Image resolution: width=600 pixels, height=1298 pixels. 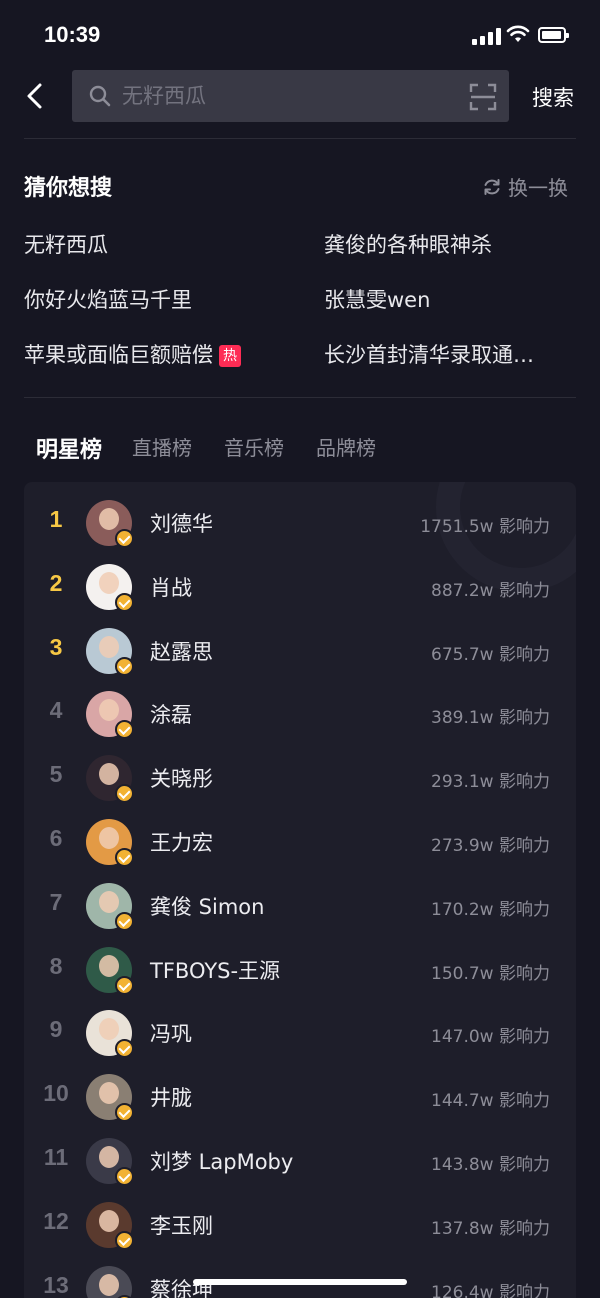 What do you see at coordinates (346, 448) in the screenshot?
I see `tab-brand: 品牌榜` at bounding box center [346, 448].